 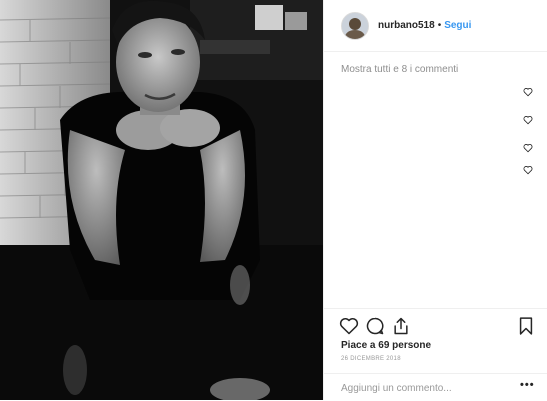 I want to click on add-comment-input, so click(x=426, y=388).